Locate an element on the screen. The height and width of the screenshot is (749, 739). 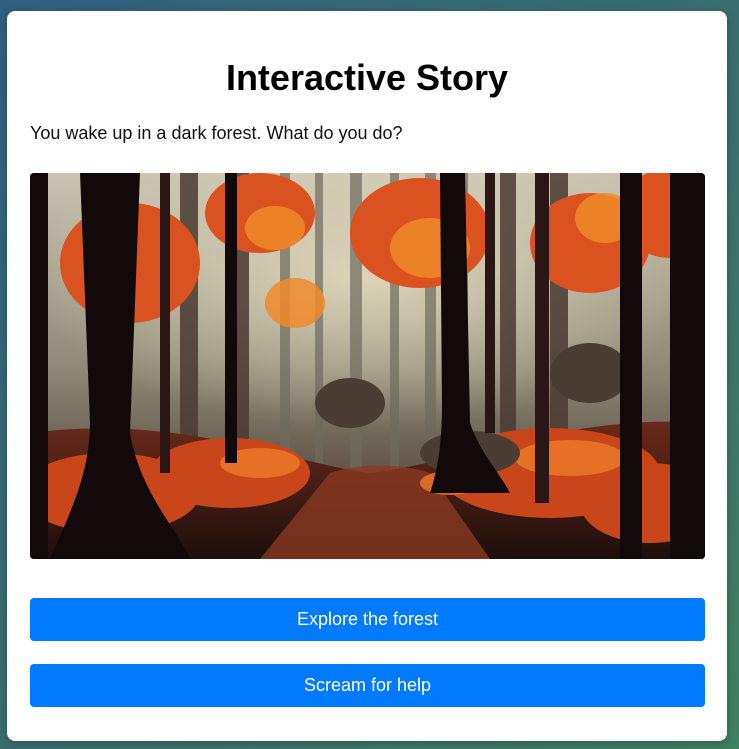
explore-forest-button: Explore the forest is located at coordinates (367, 619).